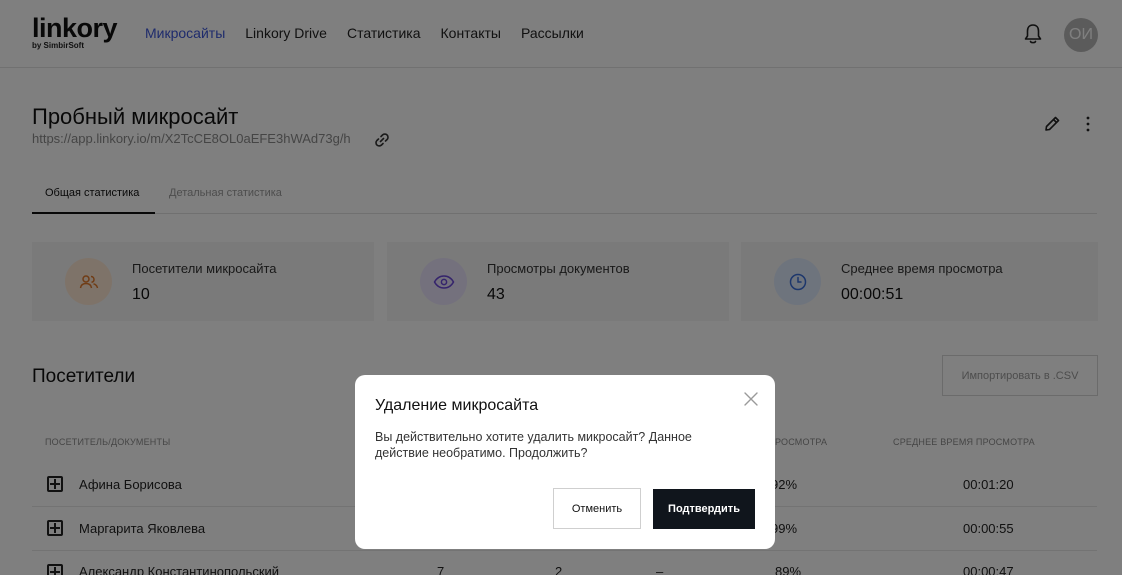 The height and width of the screenshot is (575, 1122). Describe the element at coordinates (704, 509) in the screenshot. I see `confirm-button: Подтвердить` at that location.